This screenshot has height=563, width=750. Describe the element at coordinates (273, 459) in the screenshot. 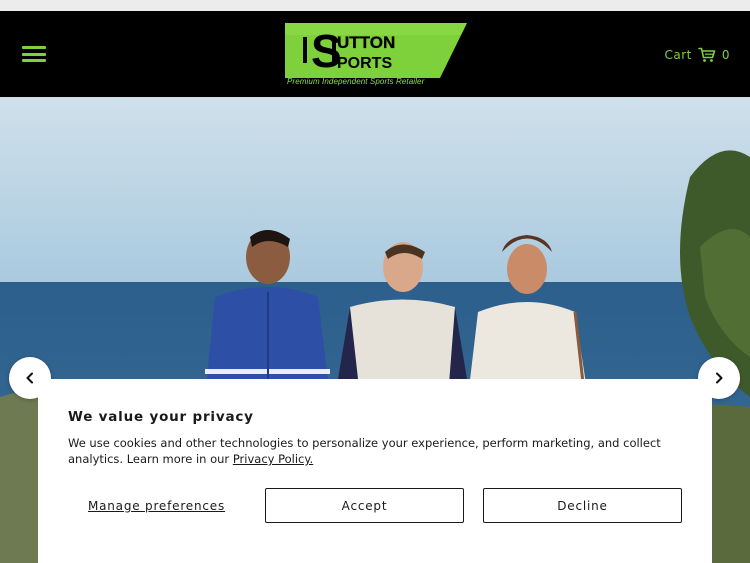

I see `privacy-policy-link: Privacy Policy.` at that location.